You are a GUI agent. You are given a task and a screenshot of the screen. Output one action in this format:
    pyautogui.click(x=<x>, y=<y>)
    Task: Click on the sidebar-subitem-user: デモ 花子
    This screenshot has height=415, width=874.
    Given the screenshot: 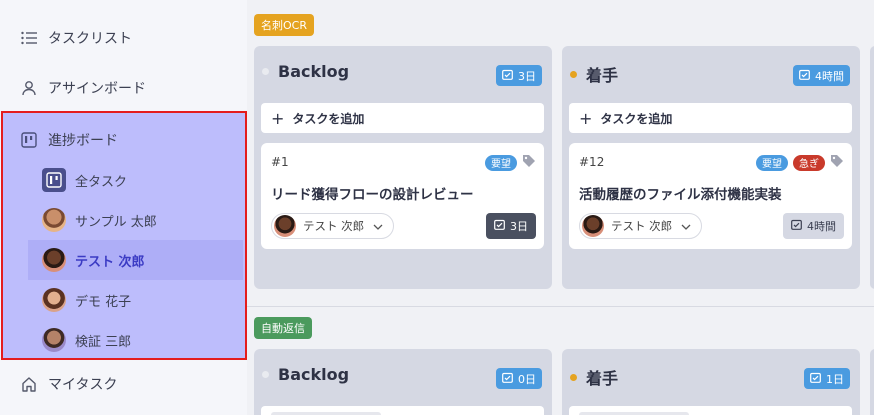 What is the action you would take?
    pyautogui.click(x=135, y=300)
    